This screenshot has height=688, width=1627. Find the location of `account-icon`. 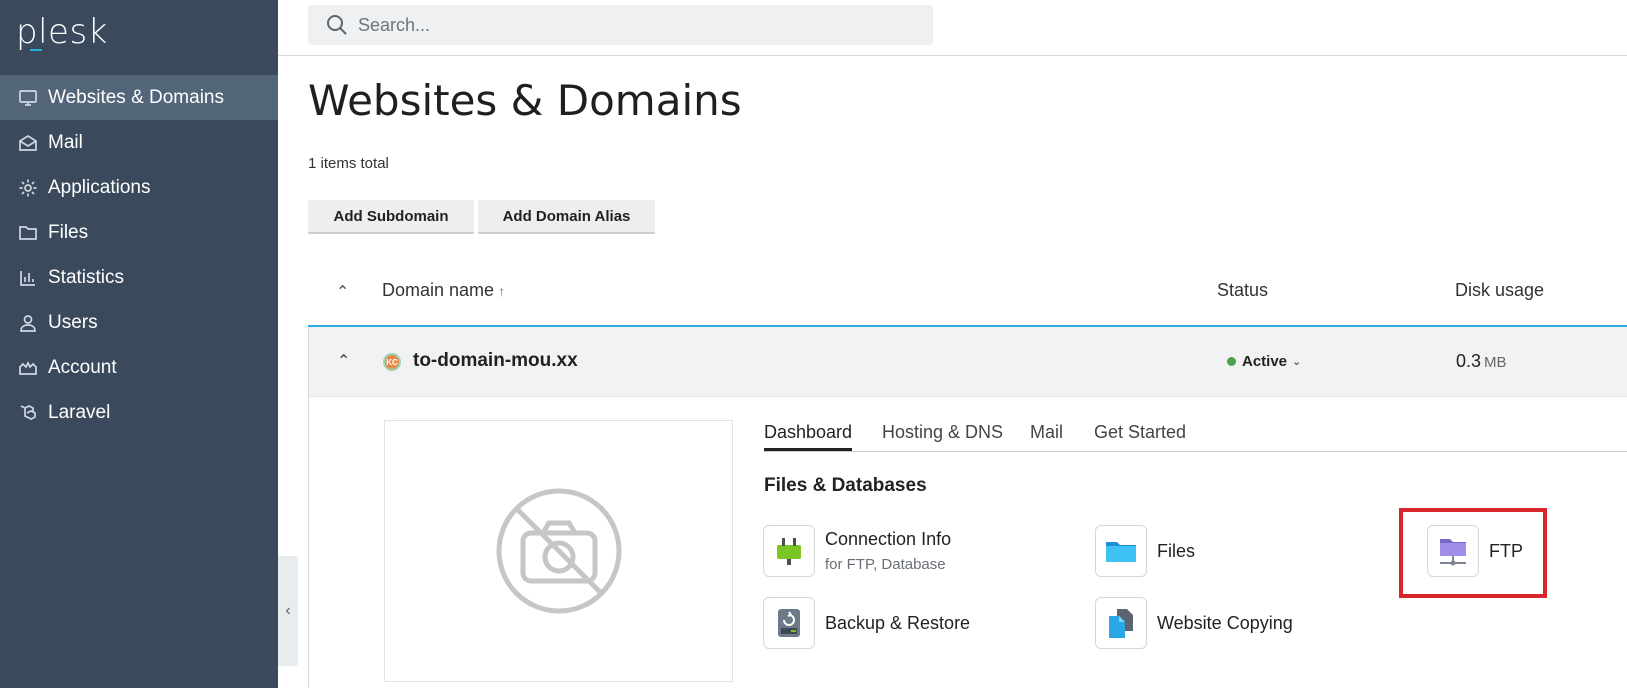

account-icon is located at coordinates (28, 368).